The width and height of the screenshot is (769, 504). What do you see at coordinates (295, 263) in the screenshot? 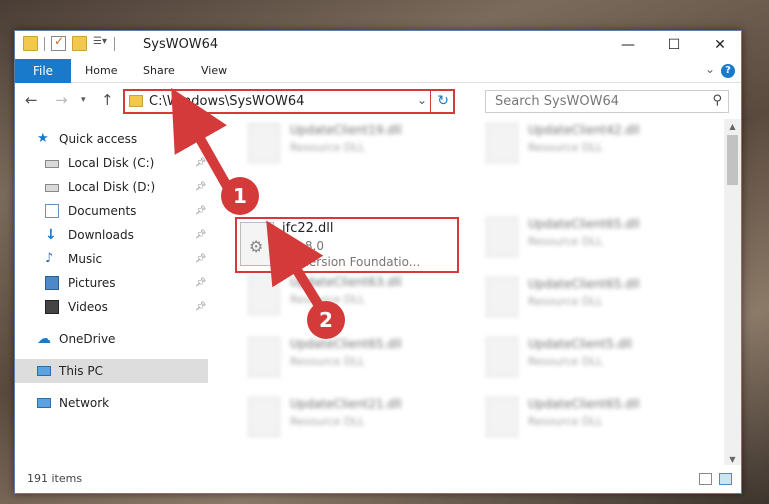
I see `arrow-to-file` at bounding box center [295, 263].